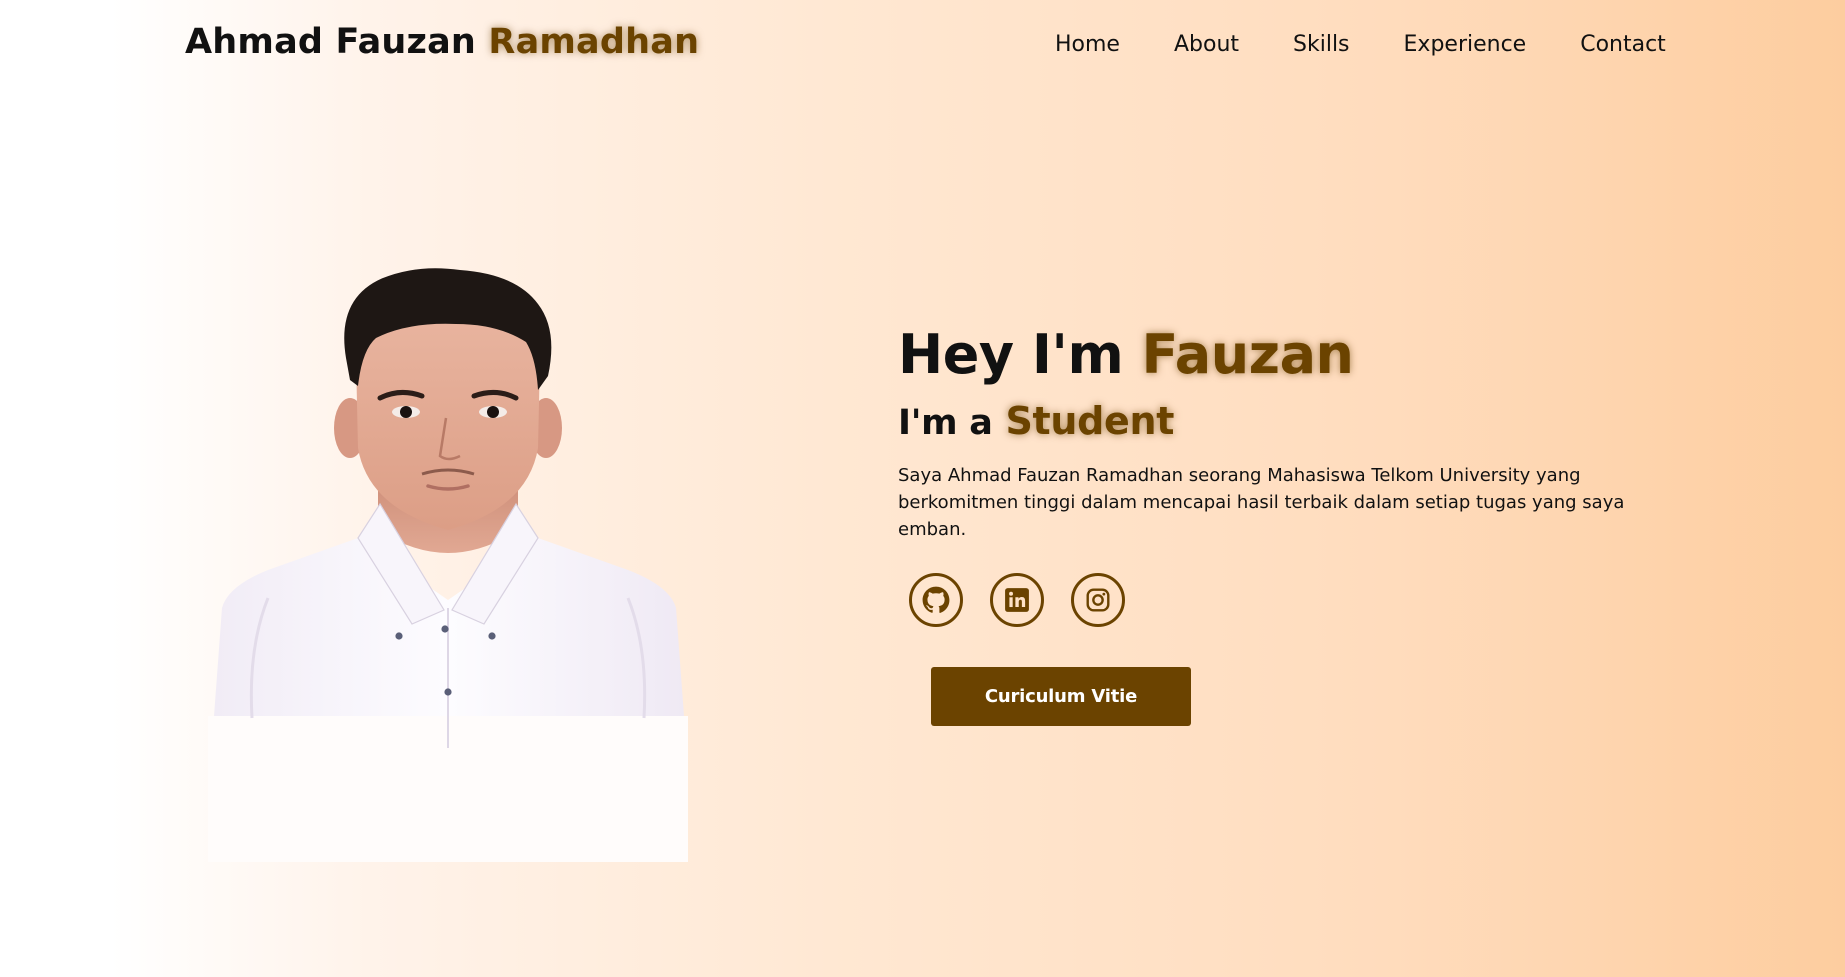 This screenshot has height=977, width=1845. What do you see at coordinates (1465, 44) in the screenshot?
I see `nav-experience-link: Experience` at bounding box center [1465, 44].